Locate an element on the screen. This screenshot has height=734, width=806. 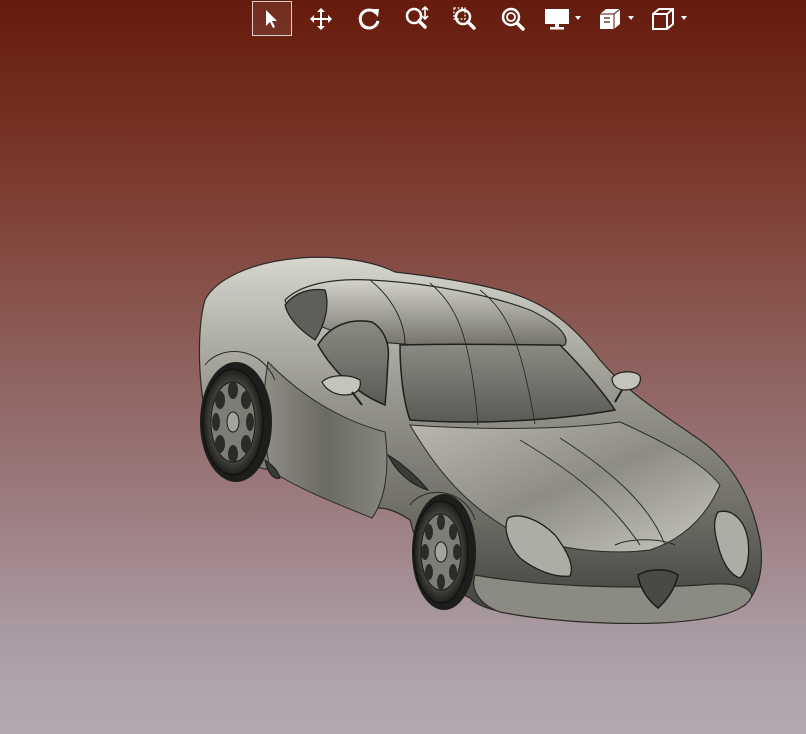
pan-tool-button is located at coordinates (321, 18).